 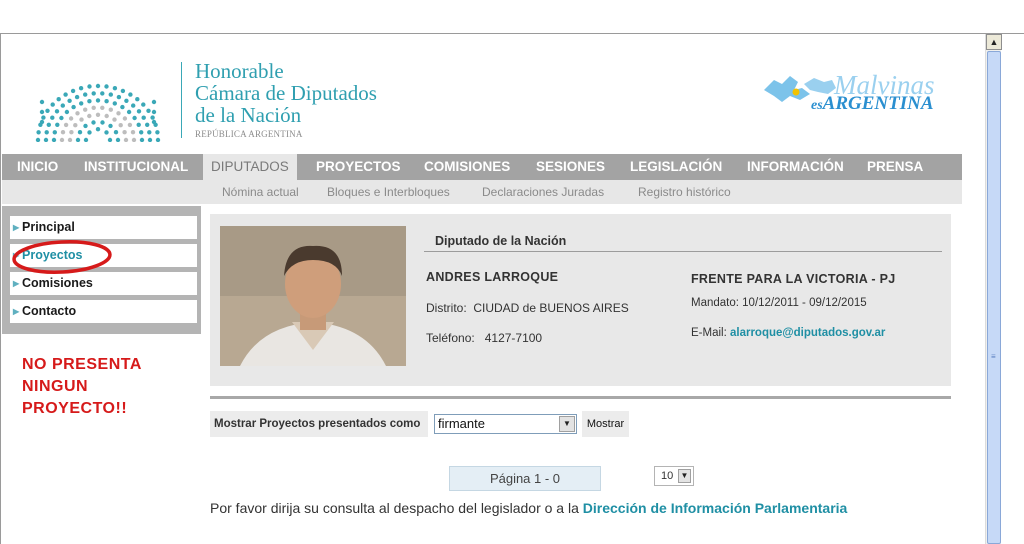 I want to click on subnav-item-bloques: Bloques e Interbloques, so click(x=388, y=192).